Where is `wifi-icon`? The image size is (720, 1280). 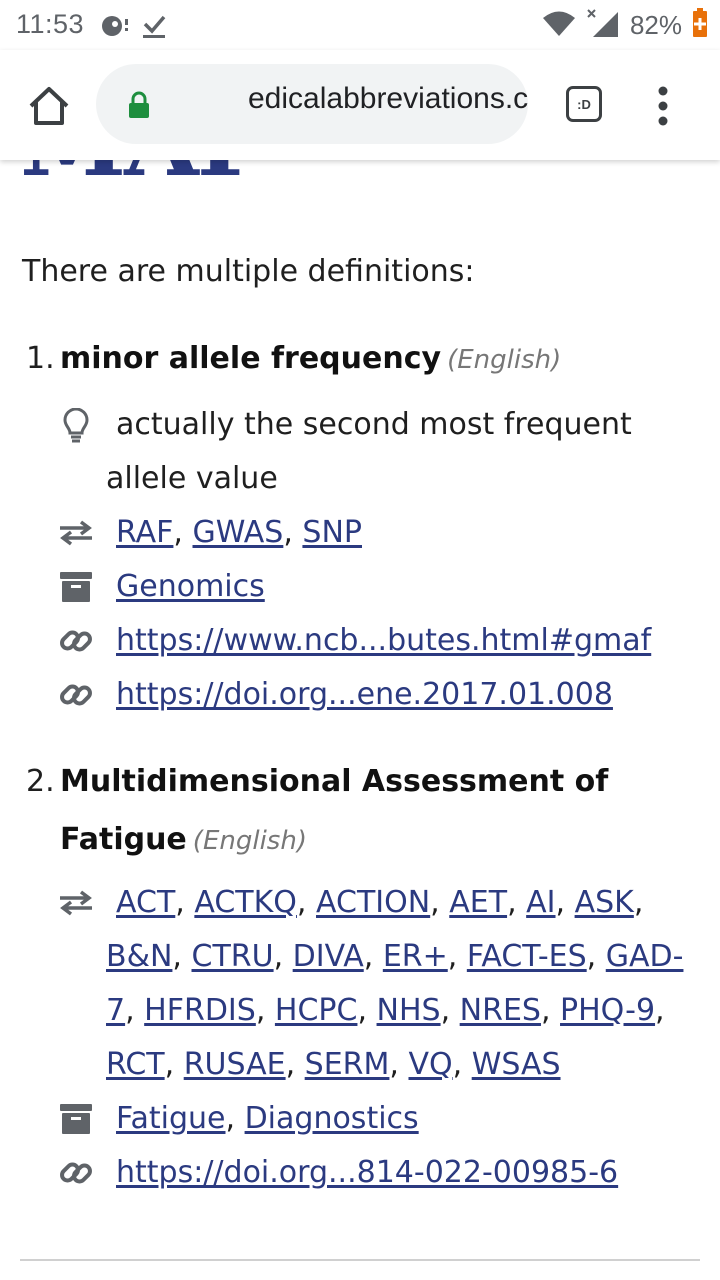
wifi-icon is located at coordinates (559, 25).